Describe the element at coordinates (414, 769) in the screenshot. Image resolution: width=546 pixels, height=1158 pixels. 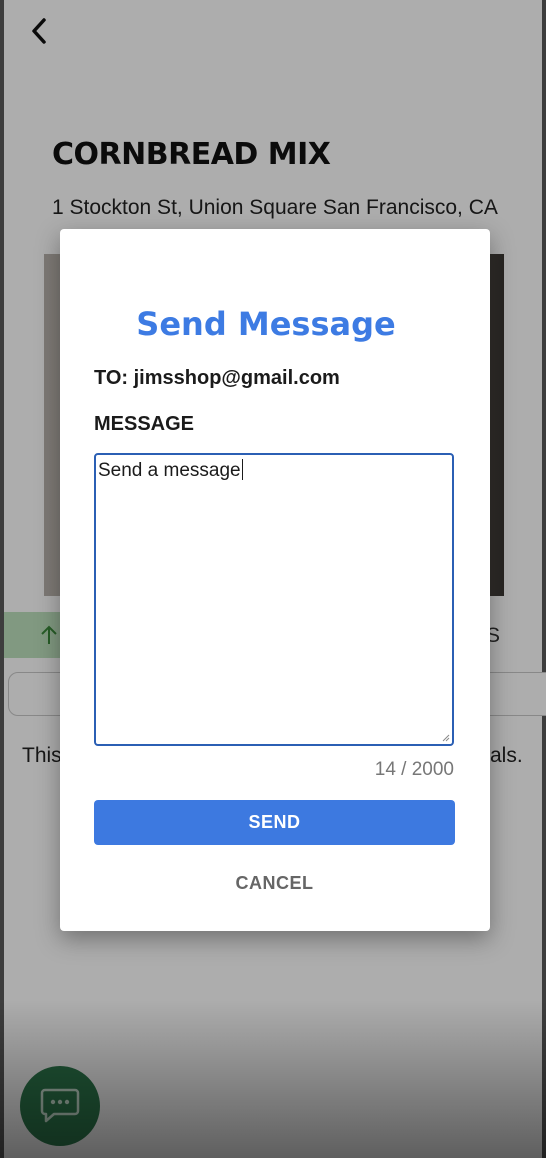
I see `character-counter: 14 / 2000` at that location.